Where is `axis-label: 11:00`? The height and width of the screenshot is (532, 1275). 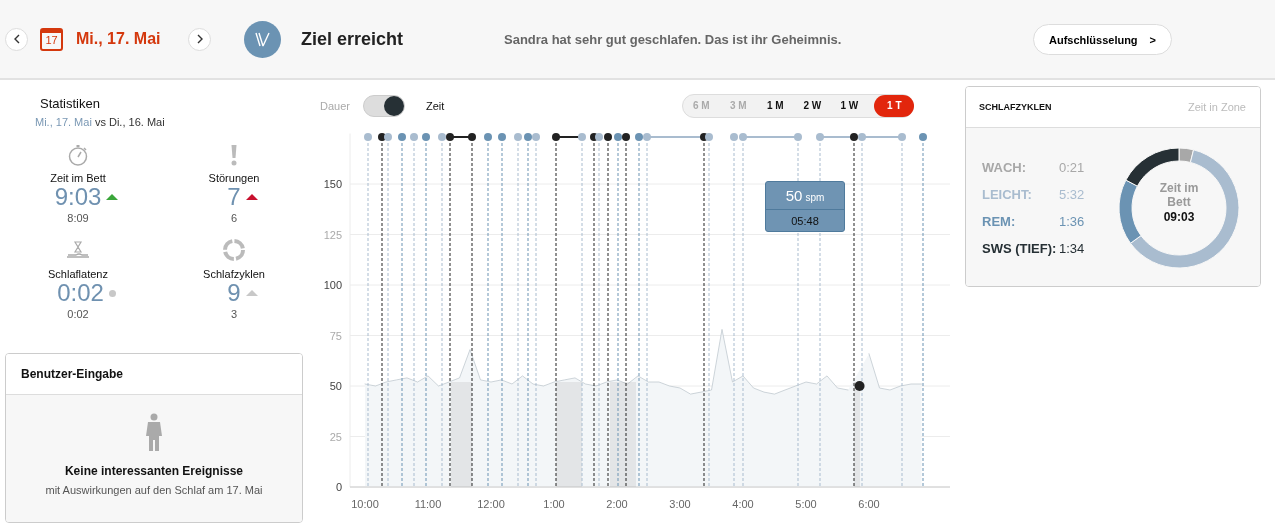
axis-label: 11:00 is located at coordinates (428, 504).